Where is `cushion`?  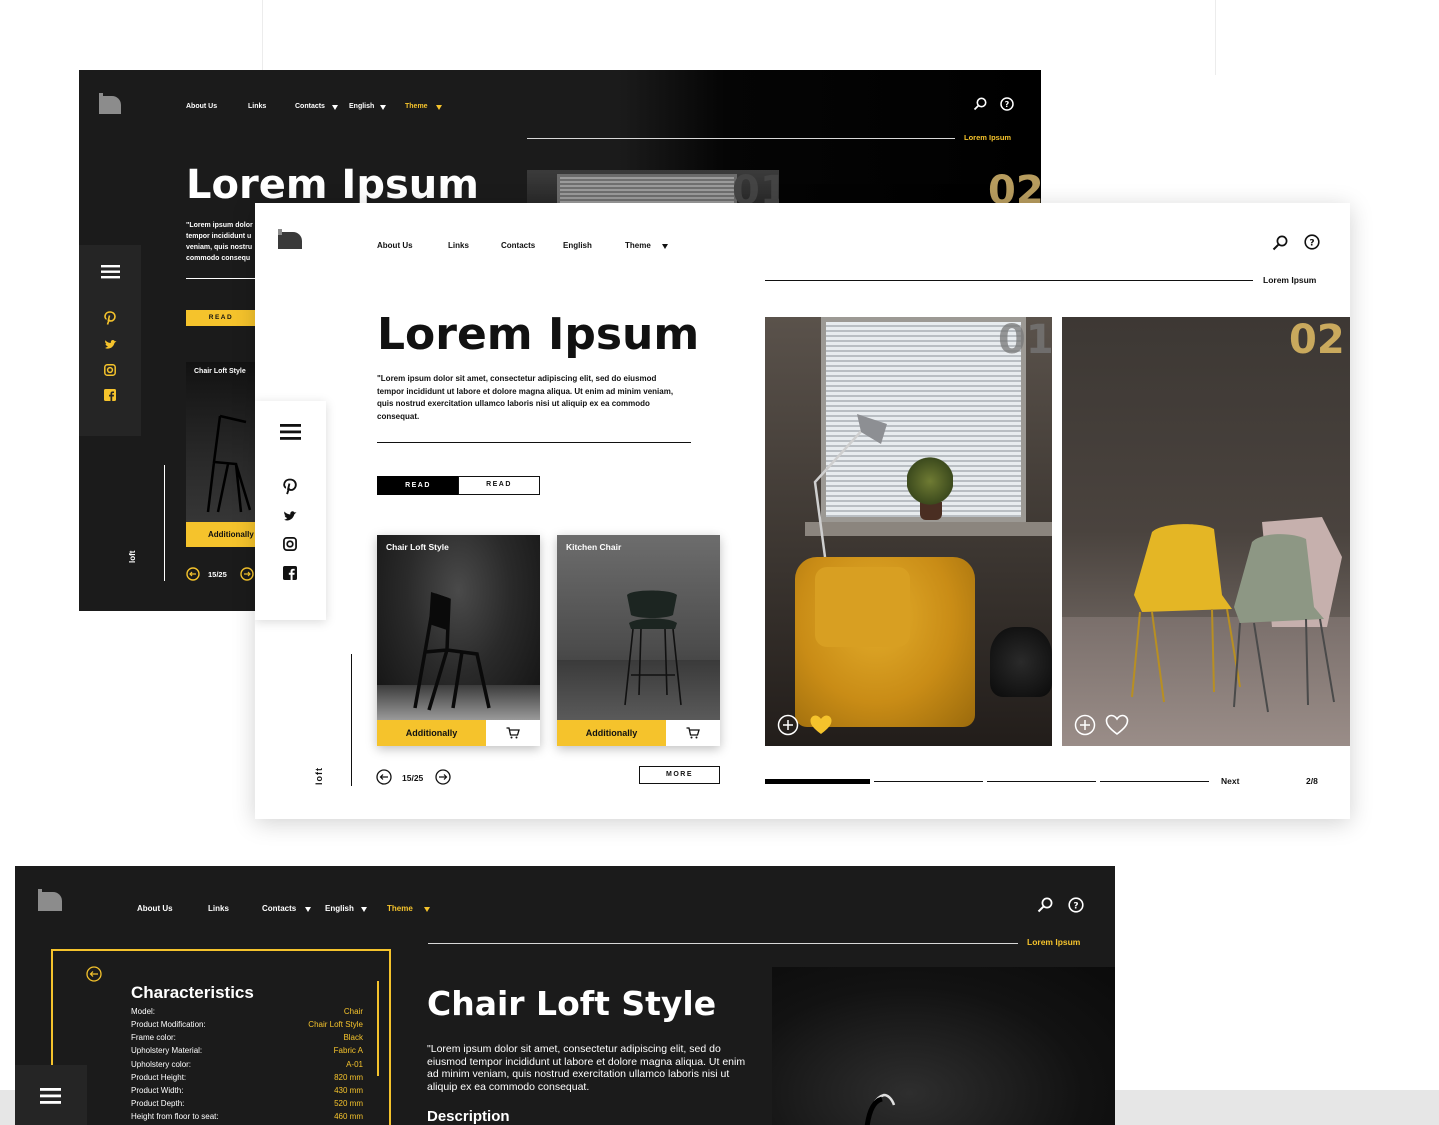 cushion is located at coordinates (862, 607).